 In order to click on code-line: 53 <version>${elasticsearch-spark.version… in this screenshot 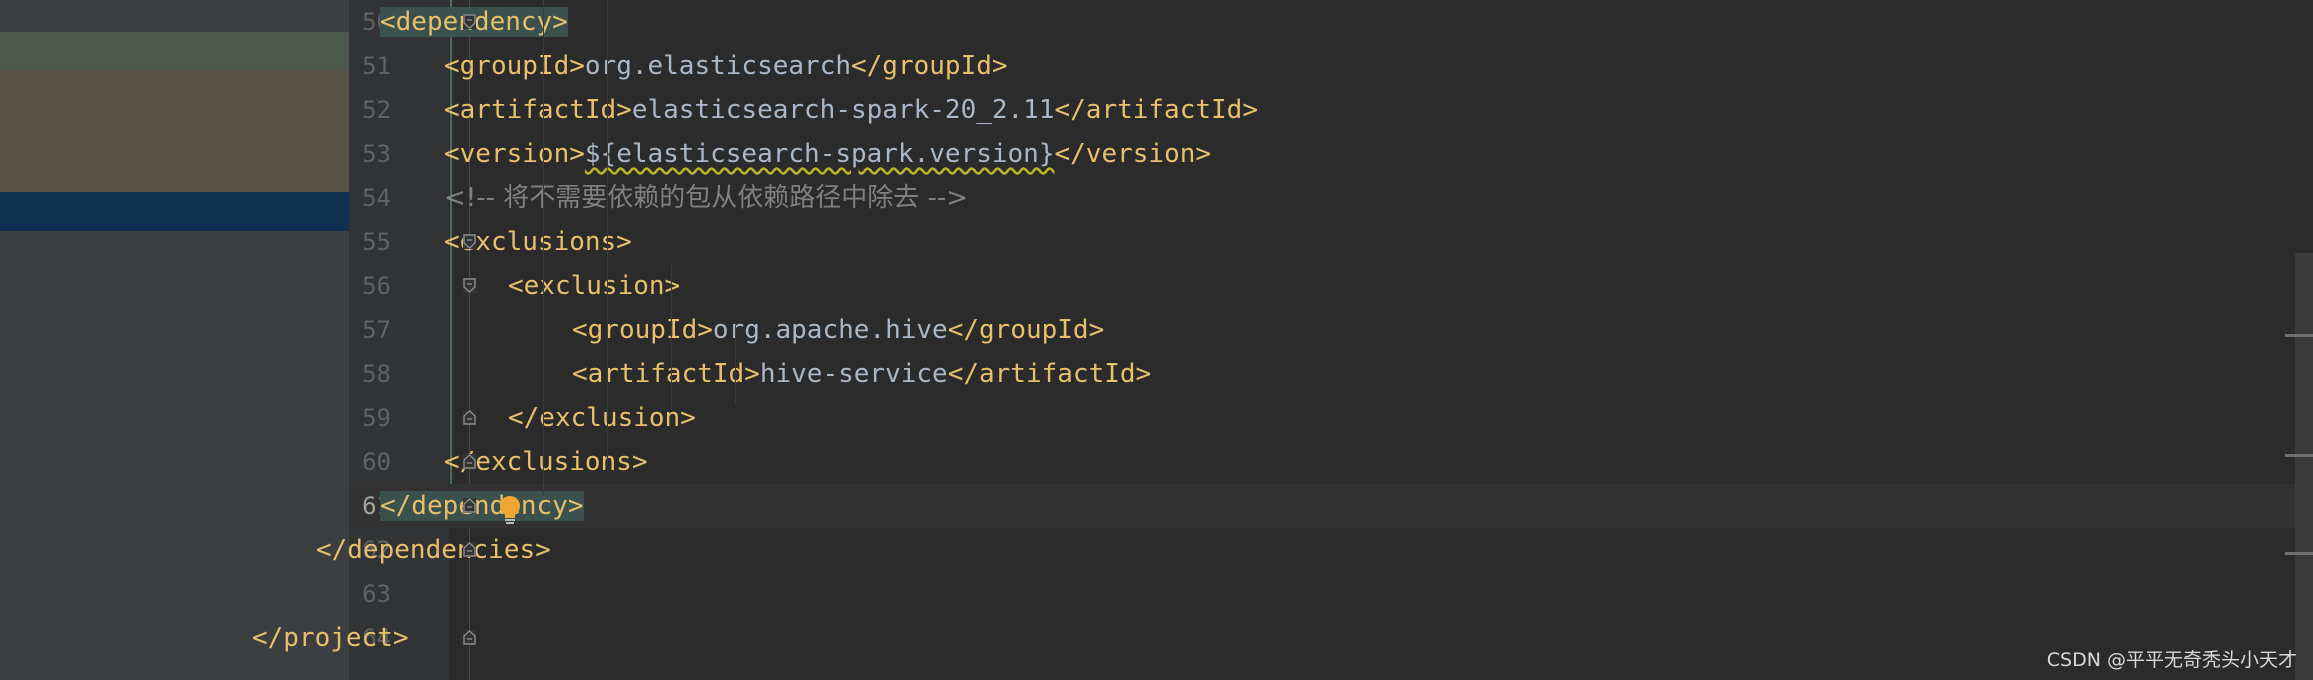, I will do `click(1331, 154)`.